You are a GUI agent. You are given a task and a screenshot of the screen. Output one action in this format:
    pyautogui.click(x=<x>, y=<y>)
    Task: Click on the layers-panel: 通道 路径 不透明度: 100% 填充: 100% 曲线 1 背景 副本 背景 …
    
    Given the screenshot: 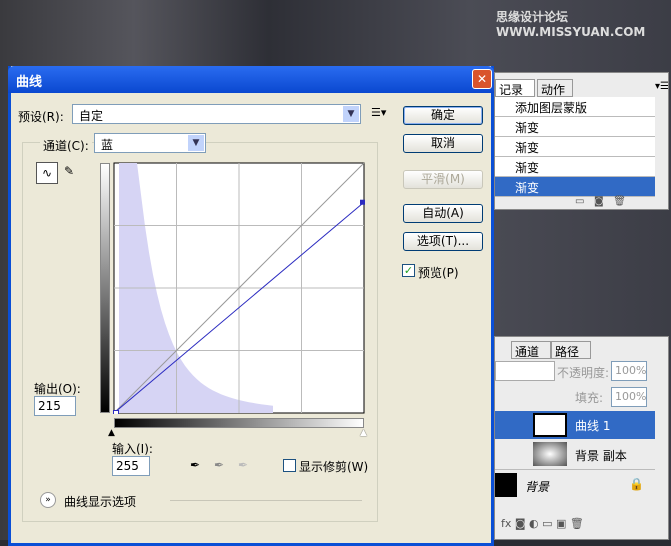 What is the action you would take?
    pyautogui.click(x=581, y=438)
    